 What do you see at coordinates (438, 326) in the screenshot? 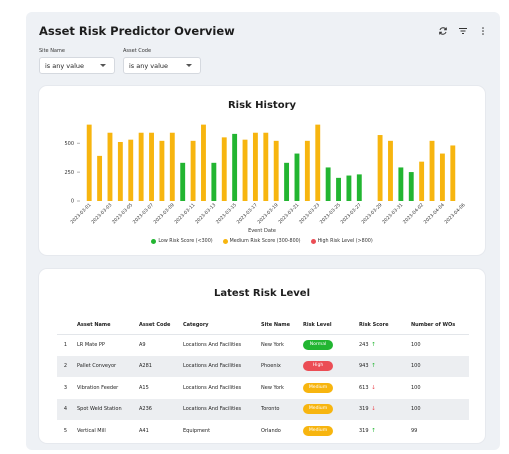
I see `column-header: Number of WOs` at bounding box center [438, 326].